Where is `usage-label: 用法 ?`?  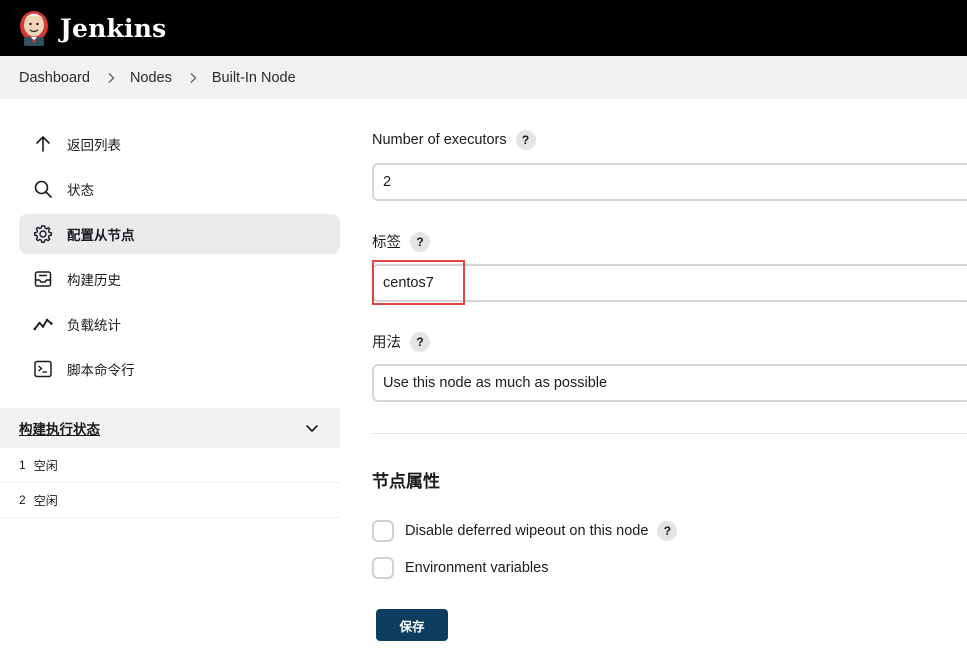 usage-label: 用法 ? is located at coordinates (401, 341).